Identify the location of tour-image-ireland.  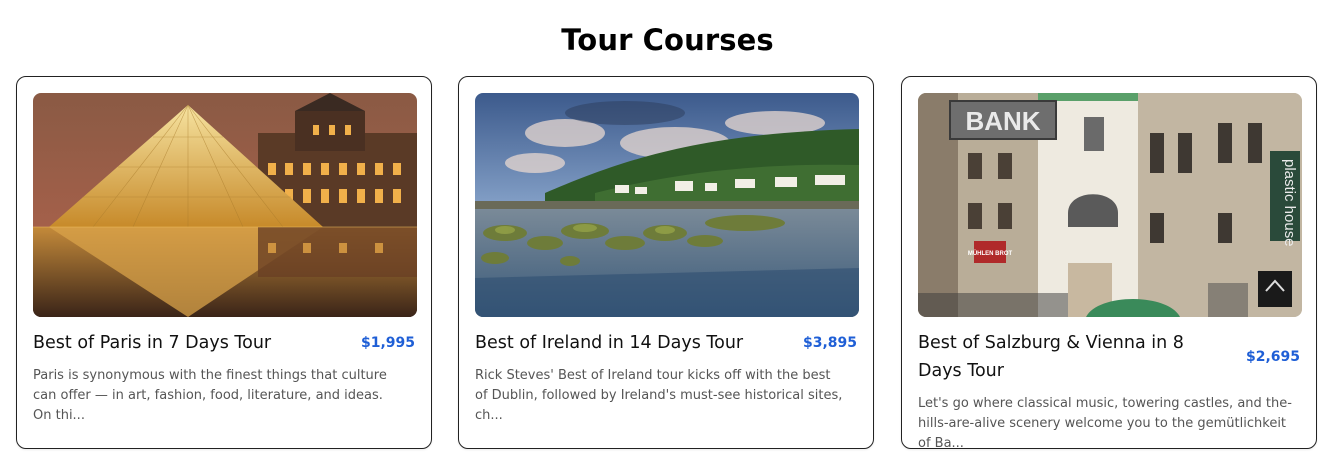
(667, 205).